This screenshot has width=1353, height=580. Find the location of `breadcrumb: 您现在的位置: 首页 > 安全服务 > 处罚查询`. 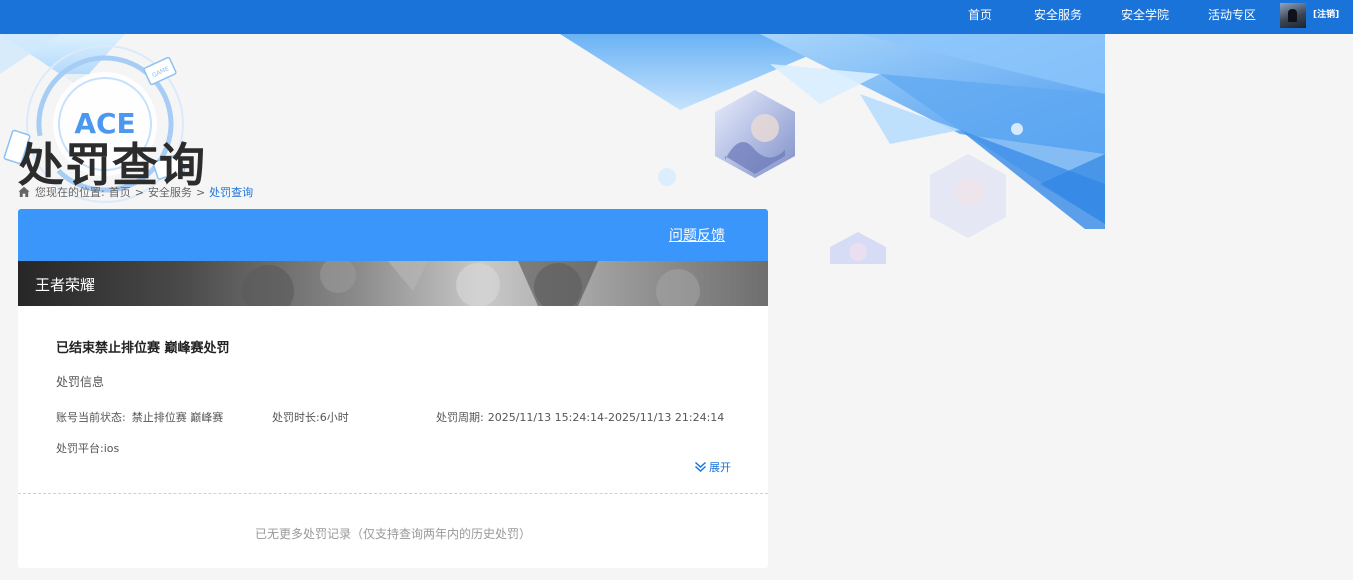

breadcrumb: 您现在的位置: 首页 > 安全服务 > 处罚查询 is located at coordinates (135, 192).